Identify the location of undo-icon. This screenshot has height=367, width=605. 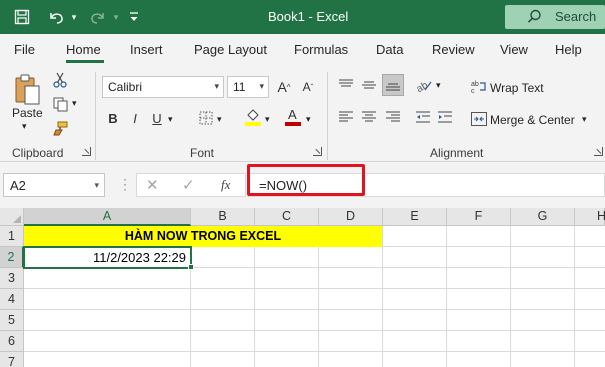
(56, 17).